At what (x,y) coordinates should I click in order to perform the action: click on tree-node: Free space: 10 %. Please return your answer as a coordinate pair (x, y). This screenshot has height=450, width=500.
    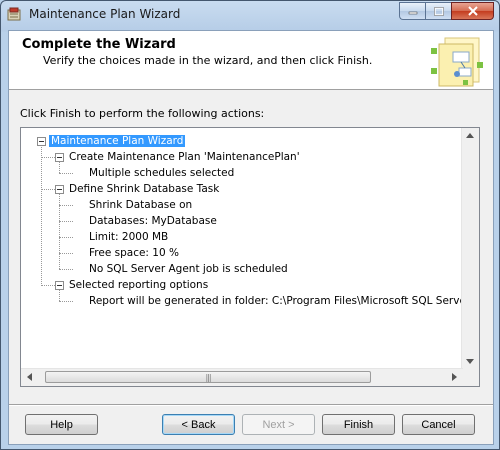
    Looking at the image, I should click on (134, 253).